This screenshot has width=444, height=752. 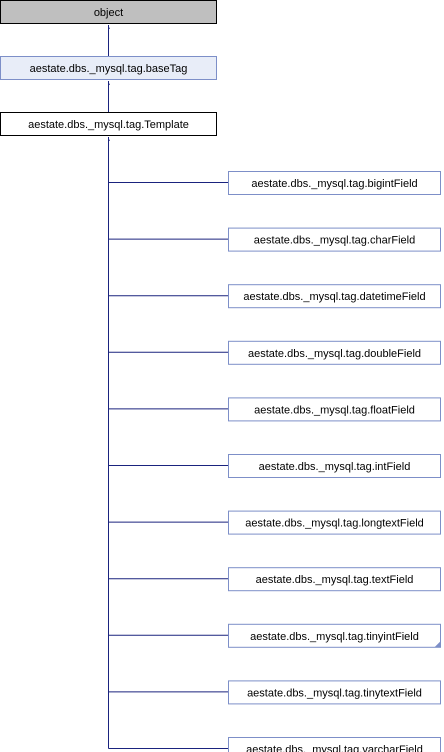 I want to click on node-bigintfield: aestate.dbs._mysql.tag.bigintField, so click(x=334, y=183).